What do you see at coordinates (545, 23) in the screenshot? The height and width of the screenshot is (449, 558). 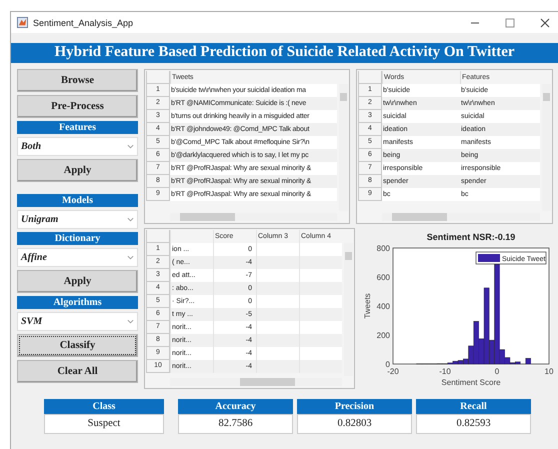 I see `close-icon` at bounding box center [545, 23].